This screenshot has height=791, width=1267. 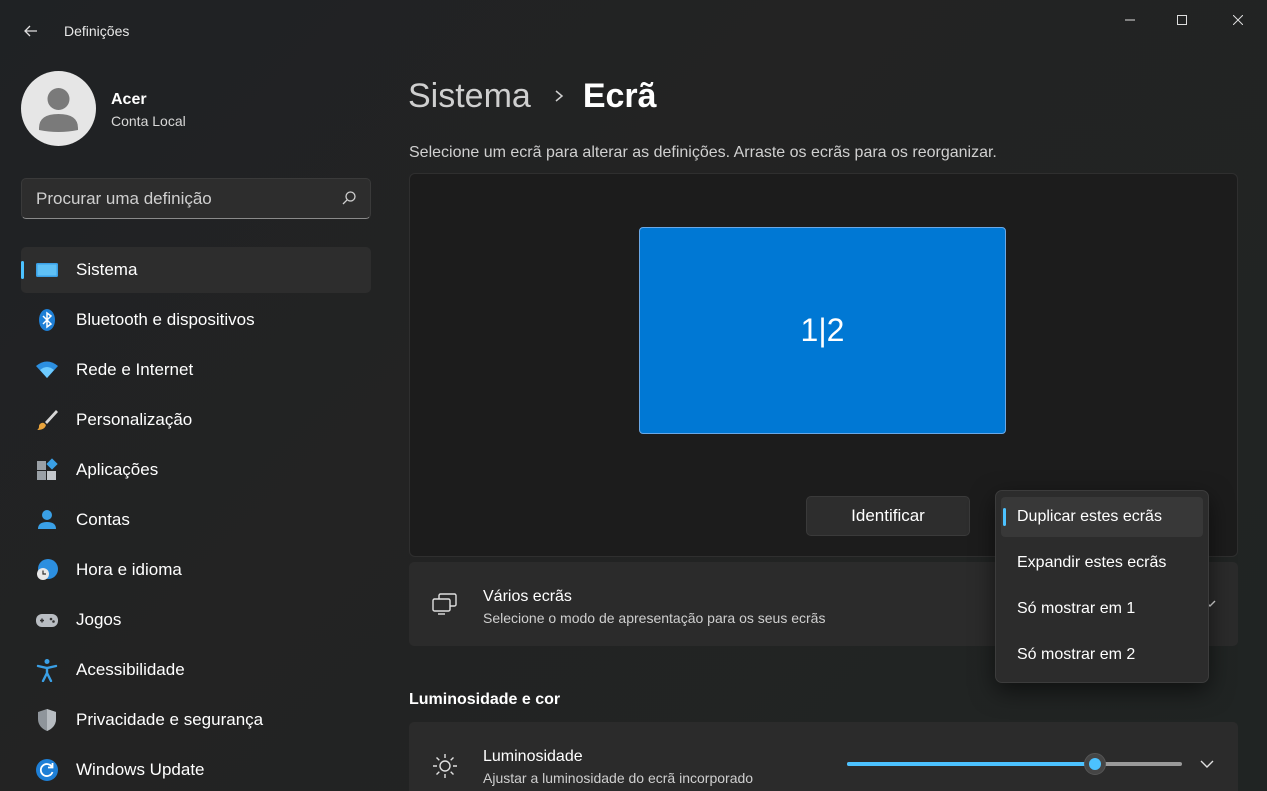 I want to click on menu-option-duplicate: Duplicar estes ecrãs, so click(x=1102, y=517).